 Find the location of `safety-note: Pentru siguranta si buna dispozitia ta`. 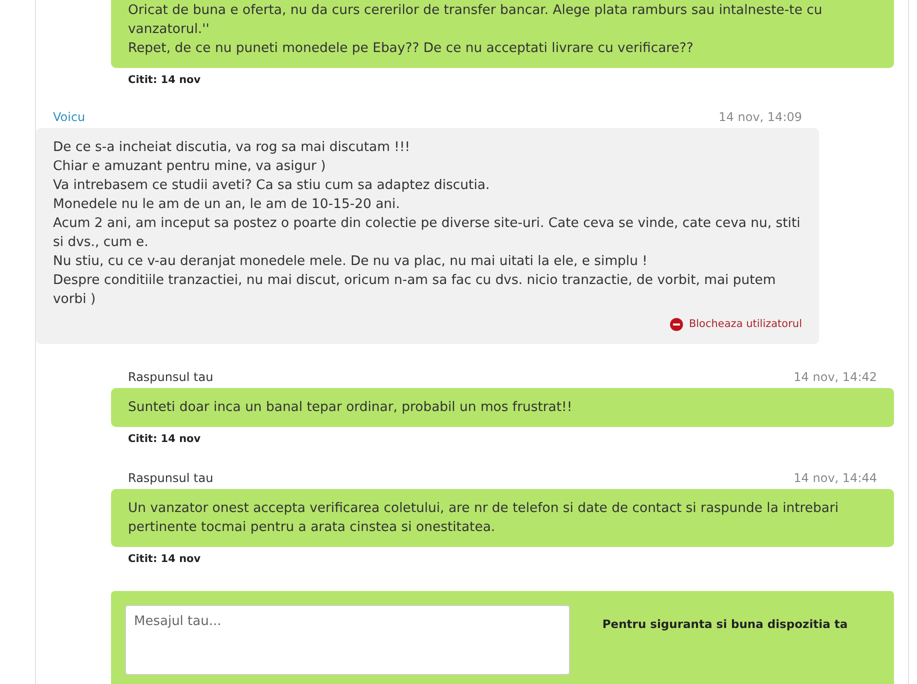

safety-note: Pentru siguranta si buna dispozitia ta is located at coordinates (725, 624).